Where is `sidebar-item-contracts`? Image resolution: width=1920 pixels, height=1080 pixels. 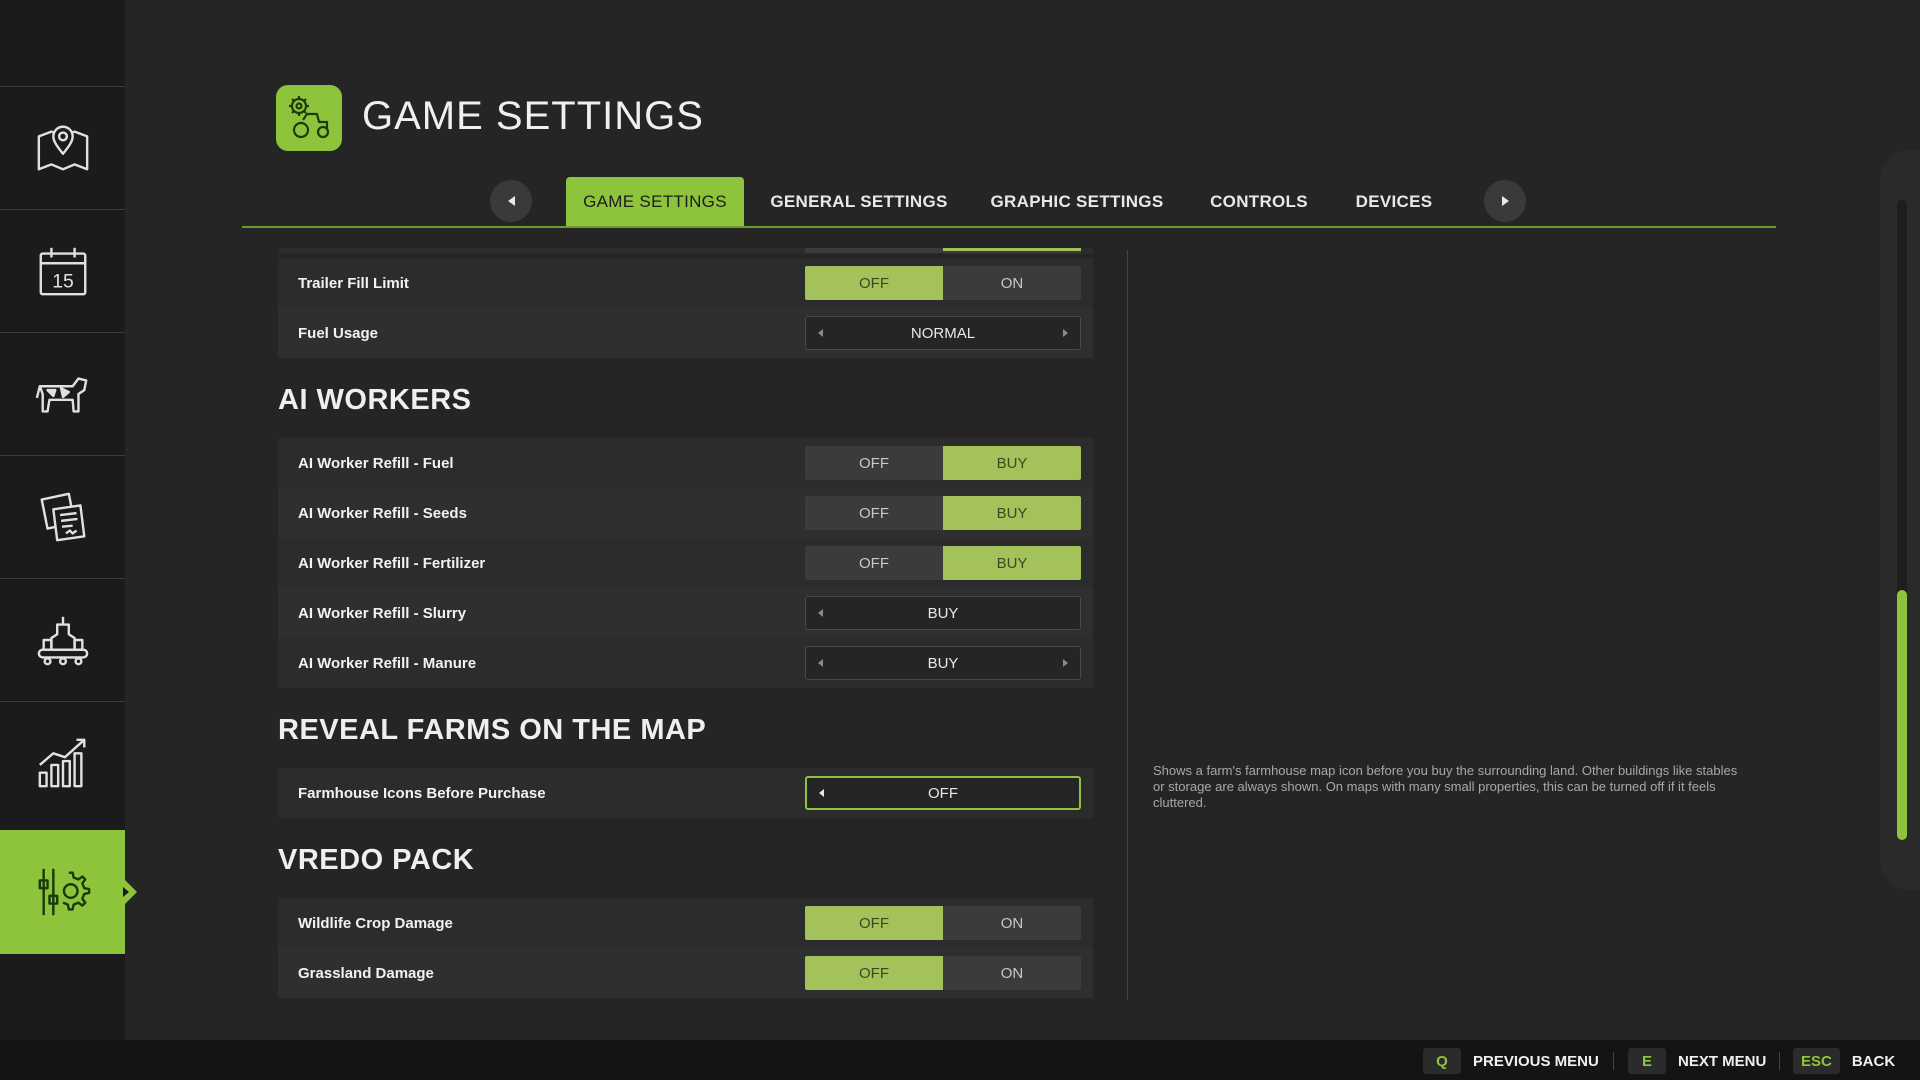 sidebar-item-contracts is located at coordinates (62, 516).